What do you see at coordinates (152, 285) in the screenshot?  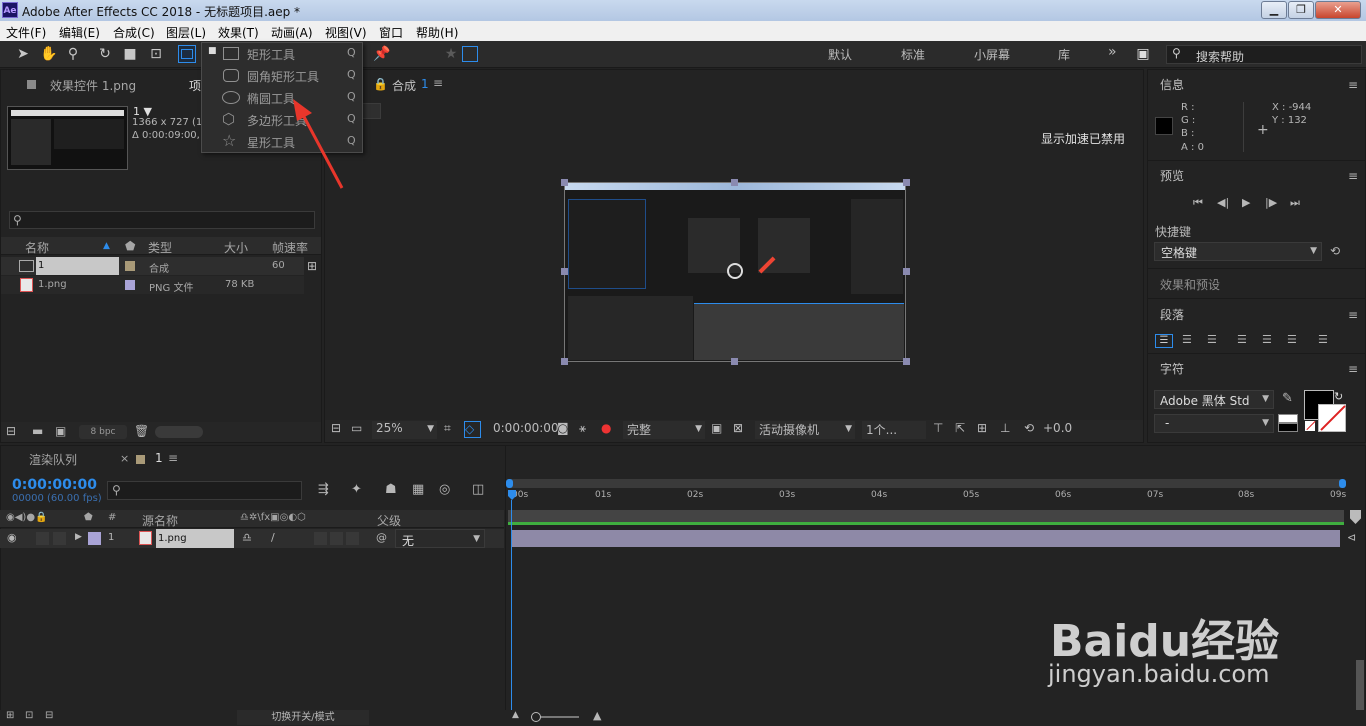 I see `project-row-png: 1.png PNG 文件 78 KB` at bounding box center [152, 285].